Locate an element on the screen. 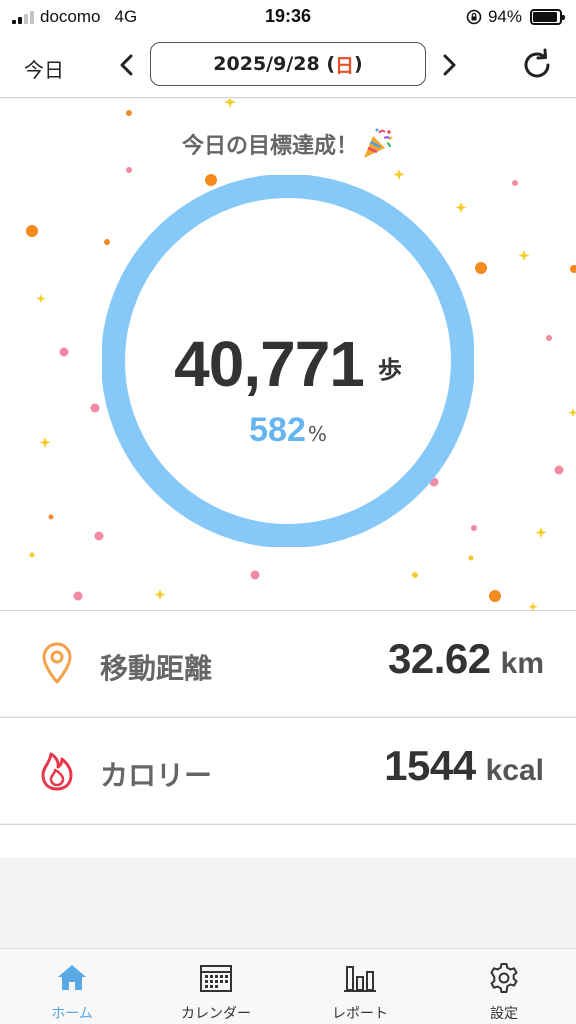  date-selector: 2025/9/28 (日) is located at coordinates (288, 64).